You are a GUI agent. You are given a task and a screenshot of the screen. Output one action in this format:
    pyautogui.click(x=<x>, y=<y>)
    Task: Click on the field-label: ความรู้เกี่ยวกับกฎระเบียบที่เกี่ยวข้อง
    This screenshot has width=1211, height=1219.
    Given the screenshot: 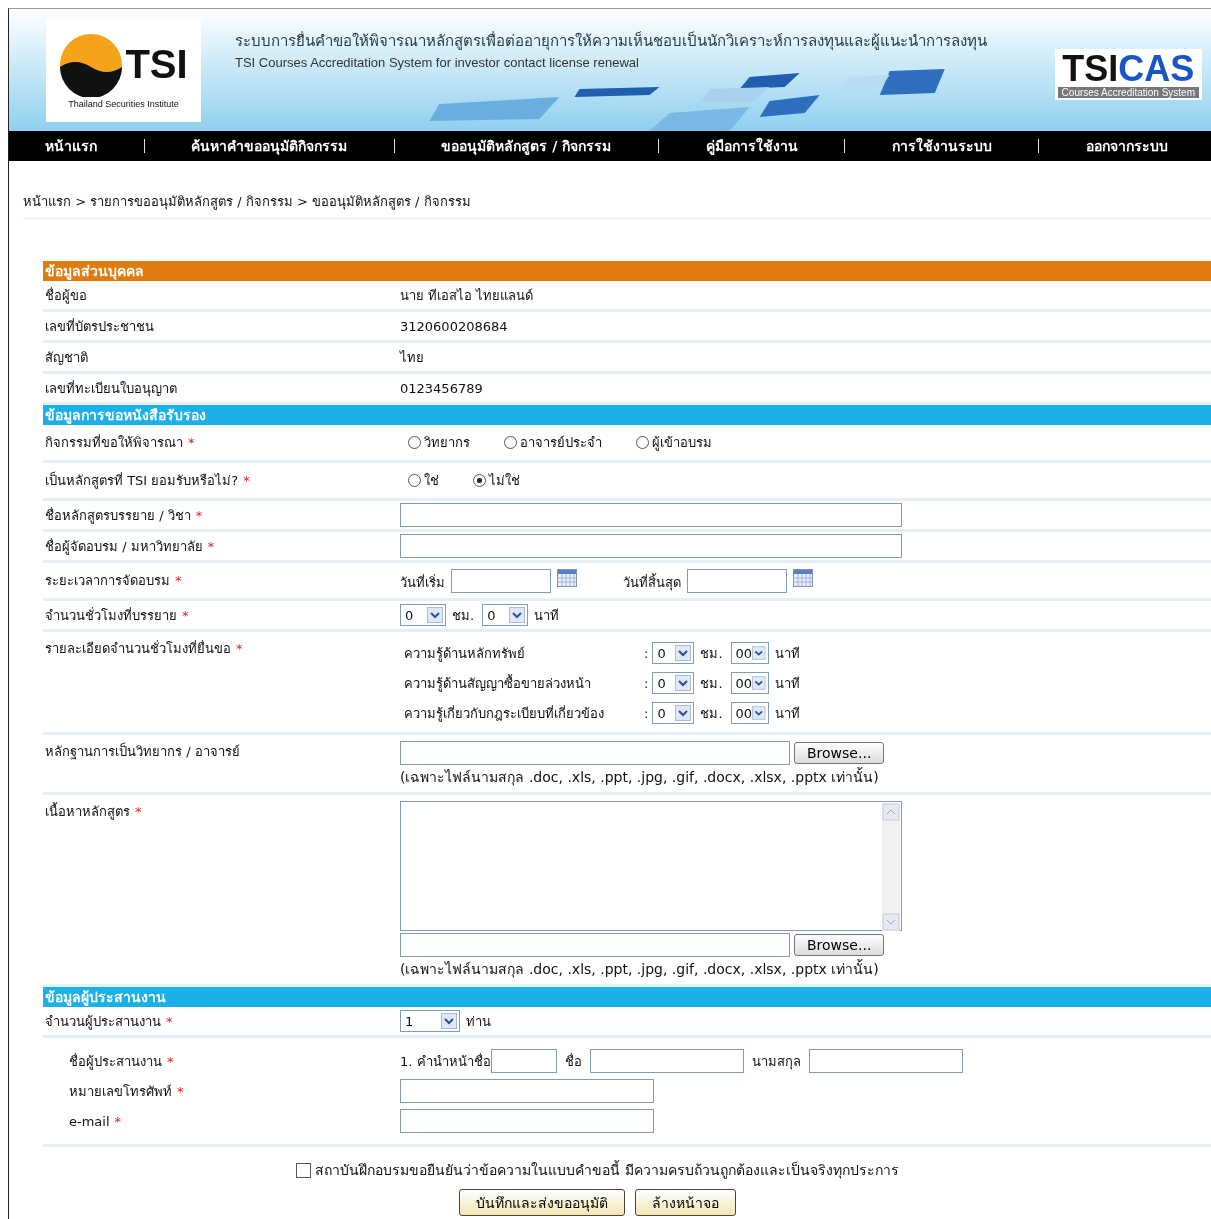 What is the action you would take?
    pyautogui.click(x=504, y=714)
    